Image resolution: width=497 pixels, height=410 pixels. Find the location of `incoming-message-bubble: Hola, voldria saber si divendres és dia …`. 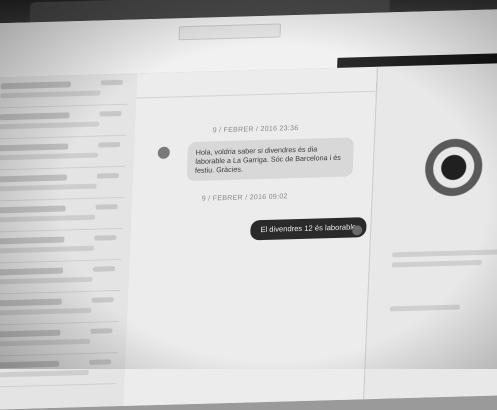

incoming-message-bubble: Hola, voldria saber si divendres és dia … is located at coordinates (270, 159).